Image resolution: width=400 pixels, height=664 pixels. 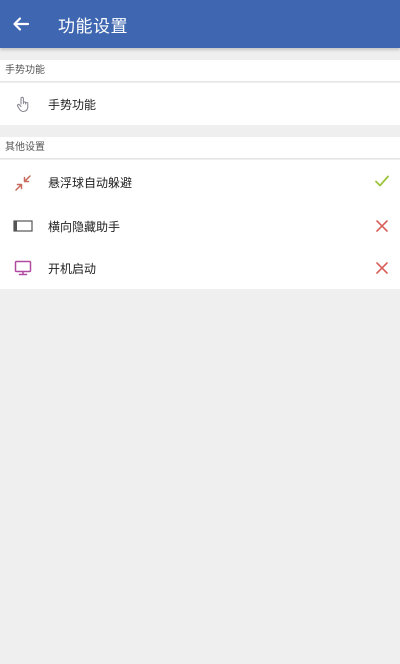 What do you see at coordinates (23, 104) in the screenshot?
I see `hand-pointer-icon` at bounding box center [23, 104].